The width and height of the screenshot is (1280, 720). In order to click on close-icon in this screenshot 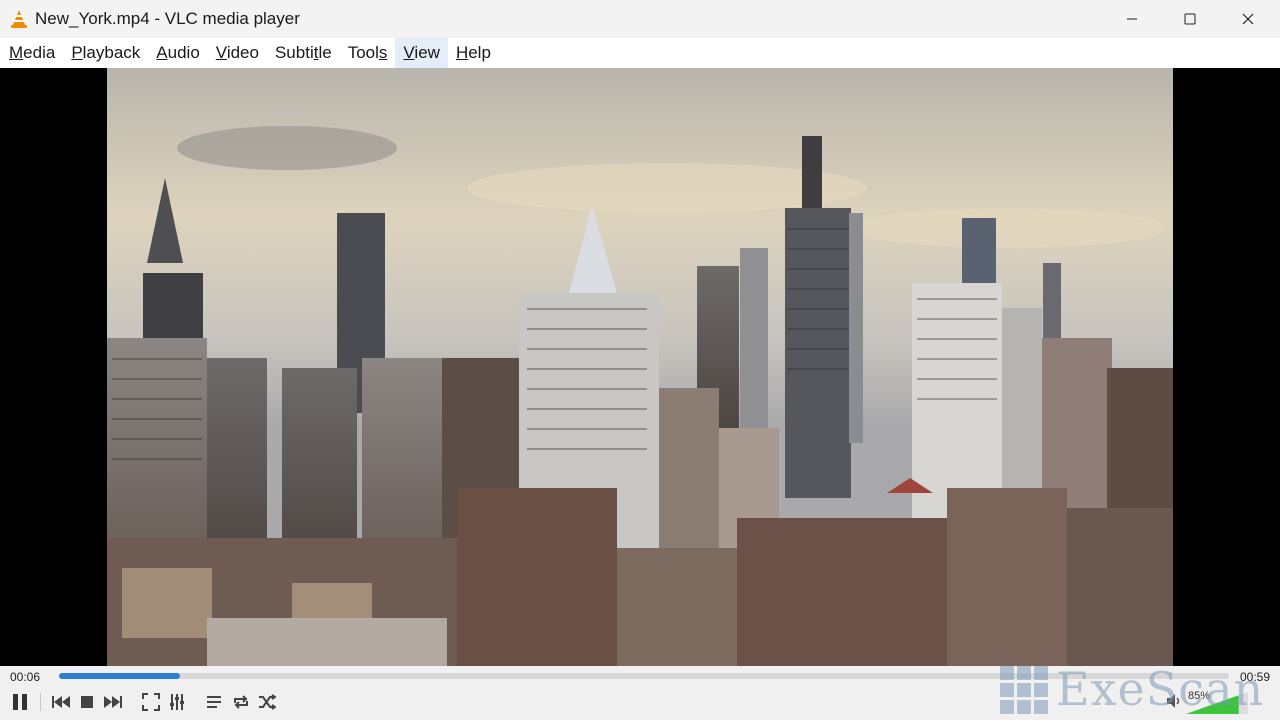, I will do `click(1248, 19)`.